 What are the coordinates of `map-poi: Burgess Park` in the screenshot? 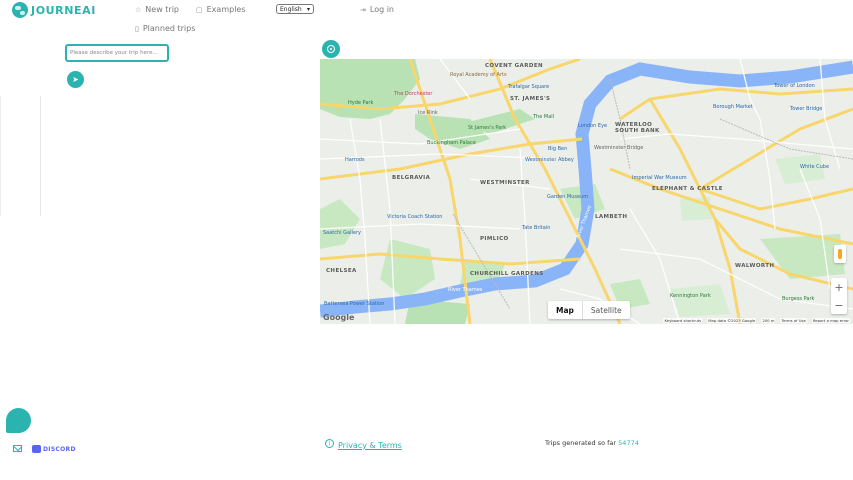 It's located at (798, 299).